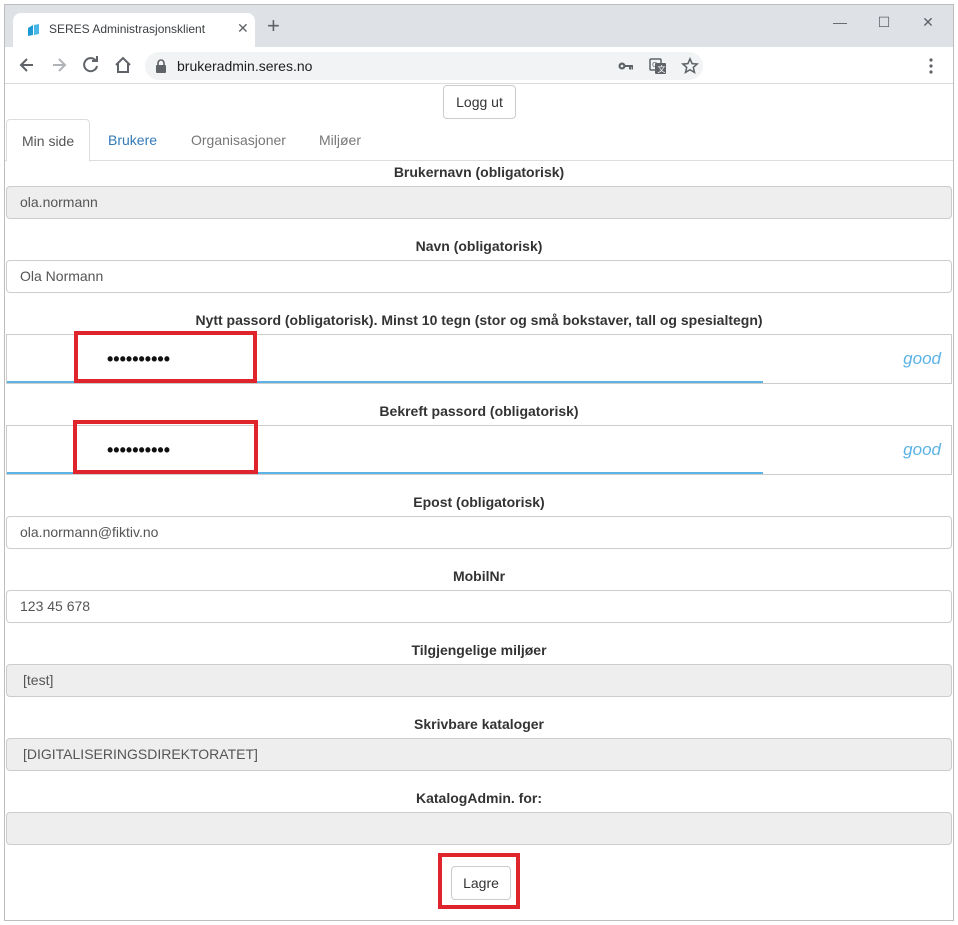 The height and width of the screenshot is (925, 958). Describe the element at coordinates (479, 532) in the screenshot. I see `email-field: ola.normann@fiktiv.no` at that location.